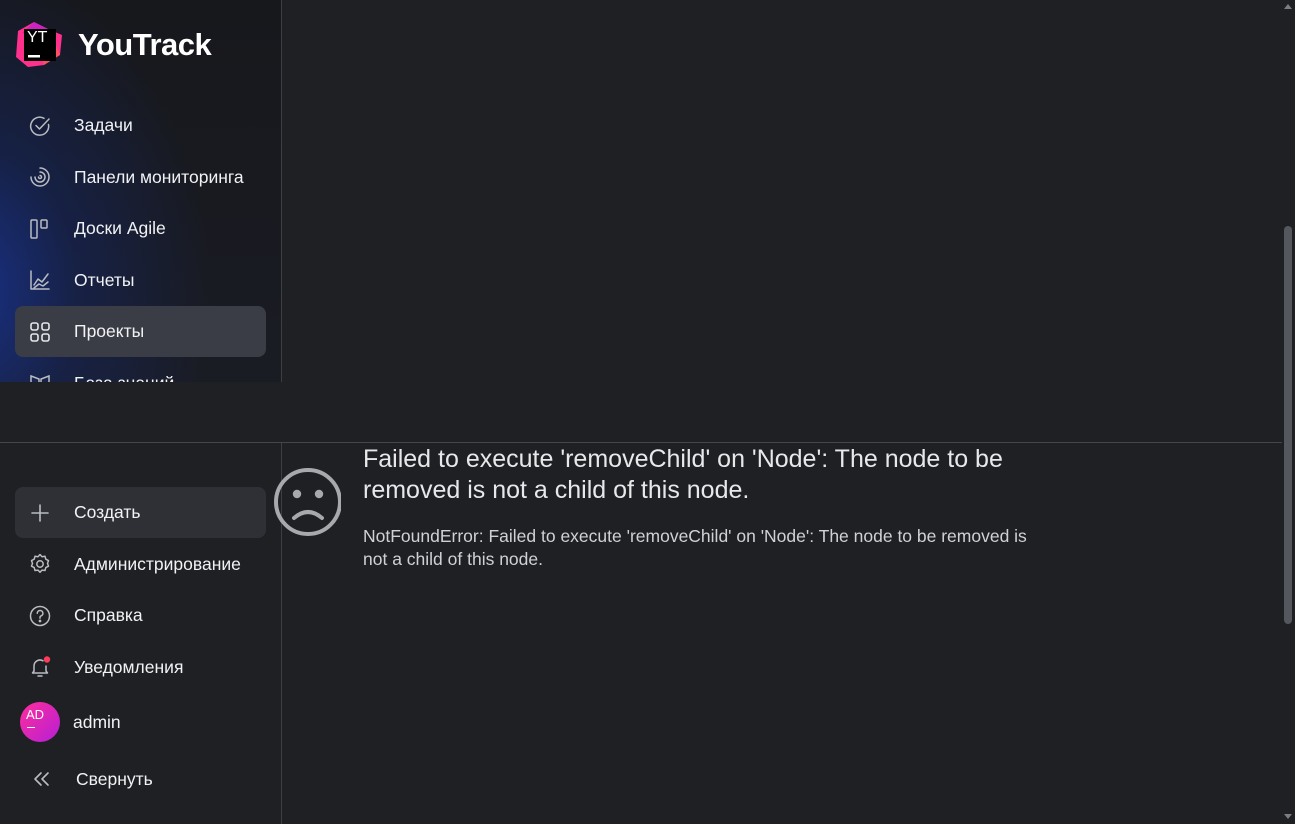 The width and height of the screenshot is (1295, 824). What do you see at coordinates (293, 501) in the screenshot?
I see `sad-face-icon` at bounding box center [293, 501].